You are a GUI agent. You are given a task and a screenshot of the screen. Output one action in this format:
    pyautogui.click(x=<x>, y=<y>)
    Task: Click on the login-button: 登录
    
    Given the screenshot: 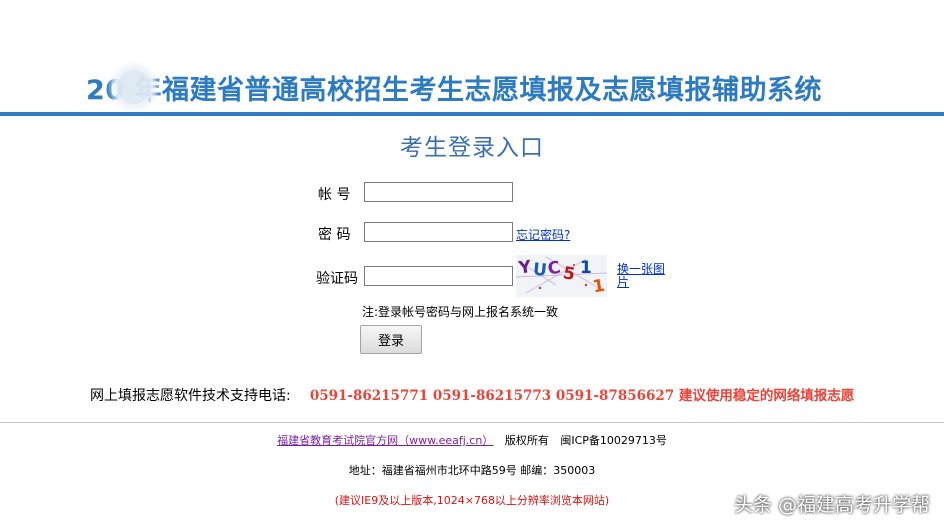 What is the action you would take?
    pyautogui.click(x=391, y=339)
    